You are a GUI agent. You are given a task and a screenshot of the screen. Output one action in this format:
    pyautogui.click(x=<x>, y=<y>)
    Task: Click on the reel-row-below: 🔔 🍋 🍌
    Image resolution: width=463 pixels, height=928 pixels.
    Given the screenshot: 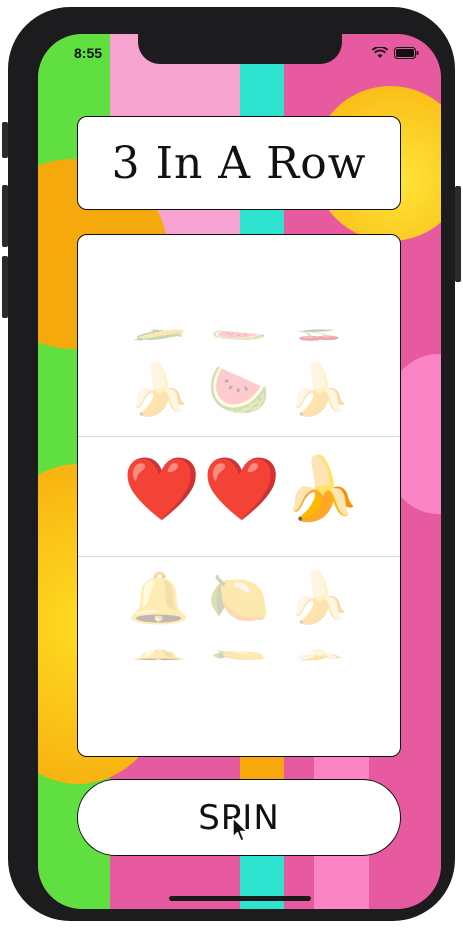 What is the action you would take?
    pyautogui.click(x=239, y=598)
    